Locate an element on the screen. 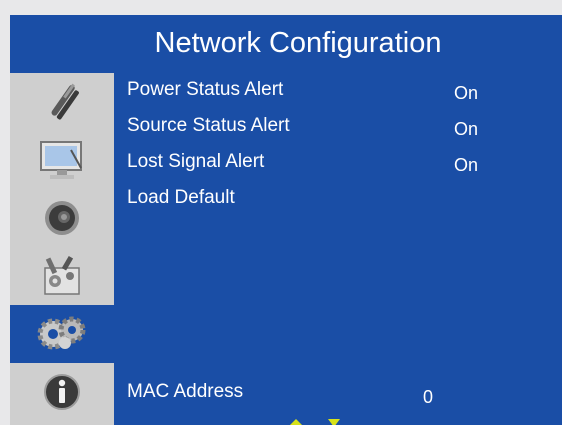 The width and height of the screenshot is (562, 425). sidebar-item-info is located at coordinates (62, 392).